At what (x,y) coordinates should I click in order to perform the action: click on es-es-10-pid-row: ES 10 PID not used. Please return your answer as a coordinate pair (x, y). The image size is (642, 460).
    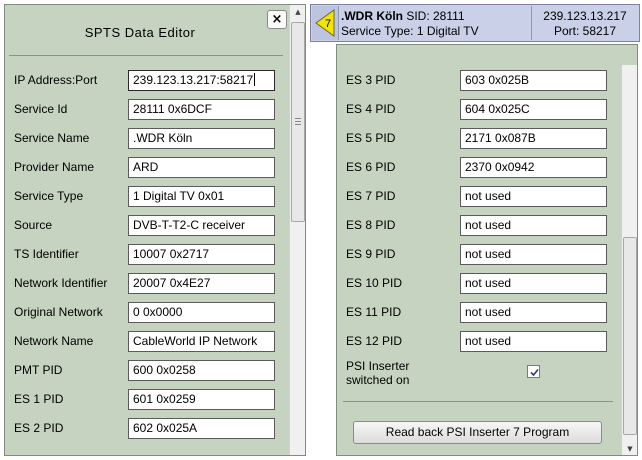
    Looking at the image, I should click on (476, 284).